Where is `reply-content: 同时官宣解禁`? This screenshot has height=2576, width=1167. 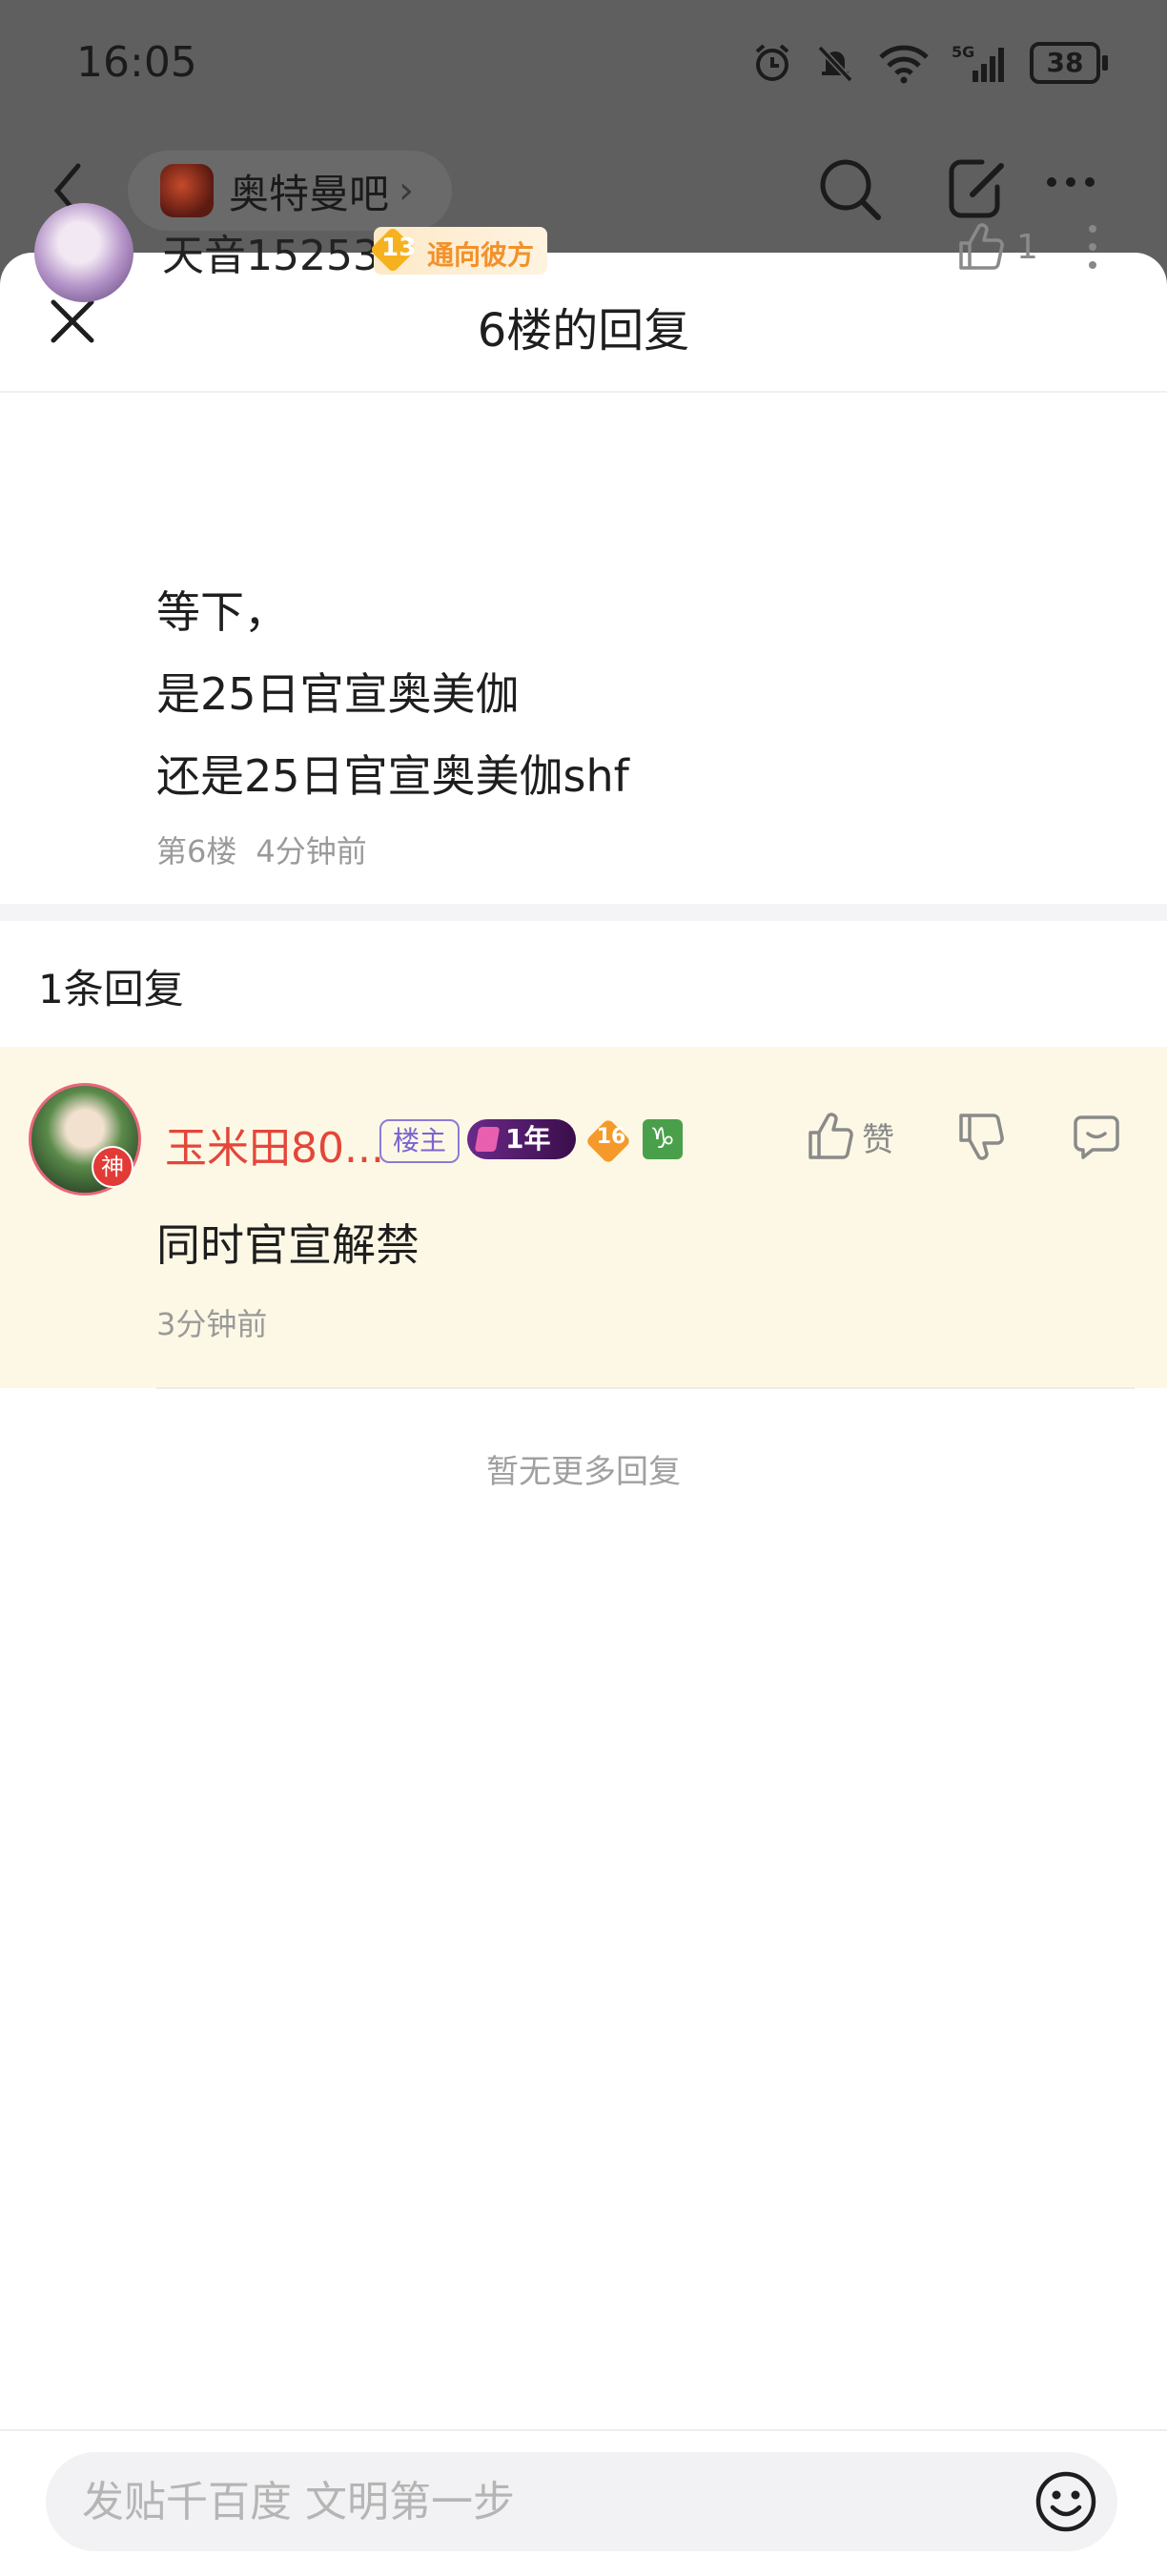 reply-content: 同时官宣解禁 is located at coordinates (288, 1245).